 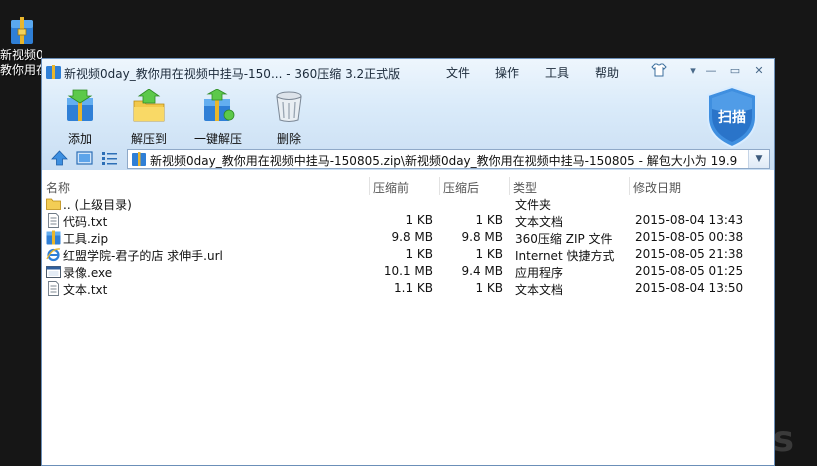 What do you see at coordinates (219, 104) in the screenshot?
I see `one-click-extract-icon` at bounding box center [219, 104].